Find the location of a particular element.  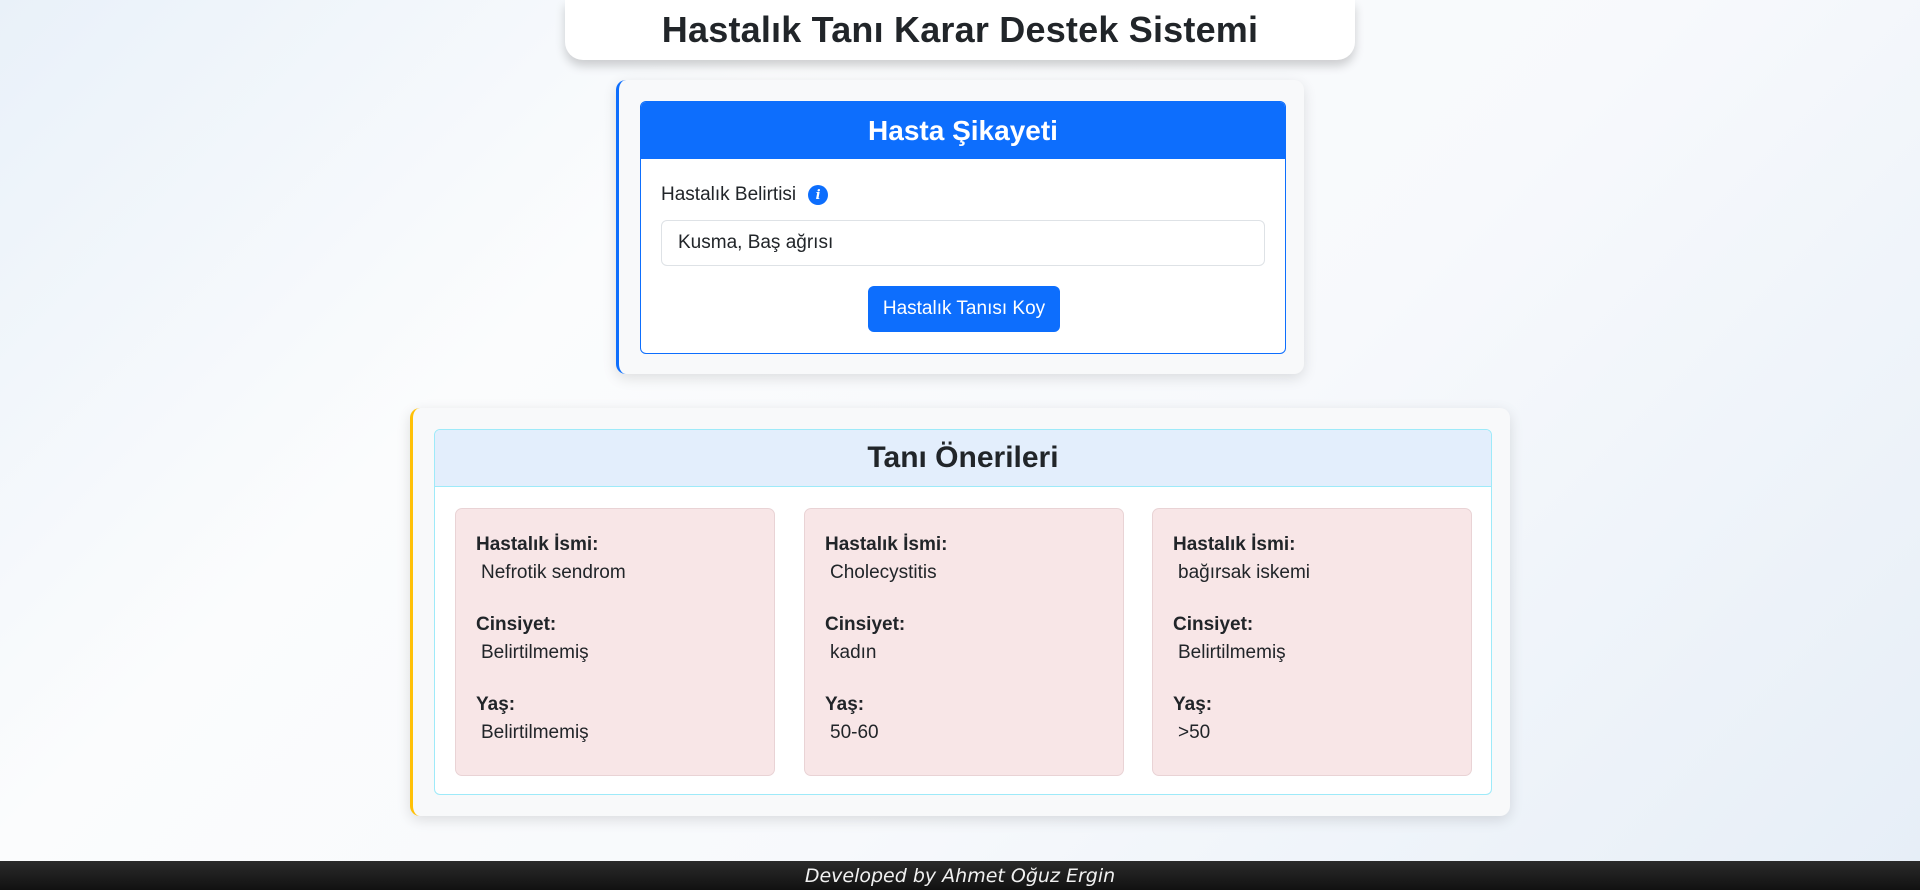

footer-credit: Developed by Ahmet Oğuz Ergin is located at coordinates (960, 875).